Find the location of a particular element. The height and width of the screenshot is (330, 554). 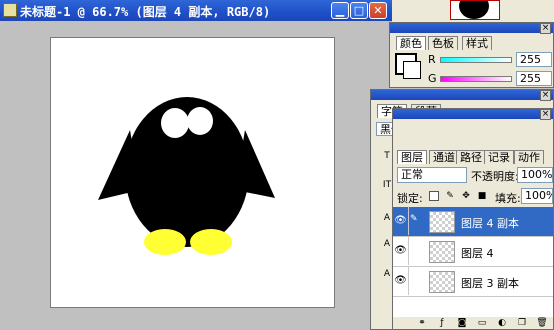

navigator-palette is located at coordinates (473, 11).